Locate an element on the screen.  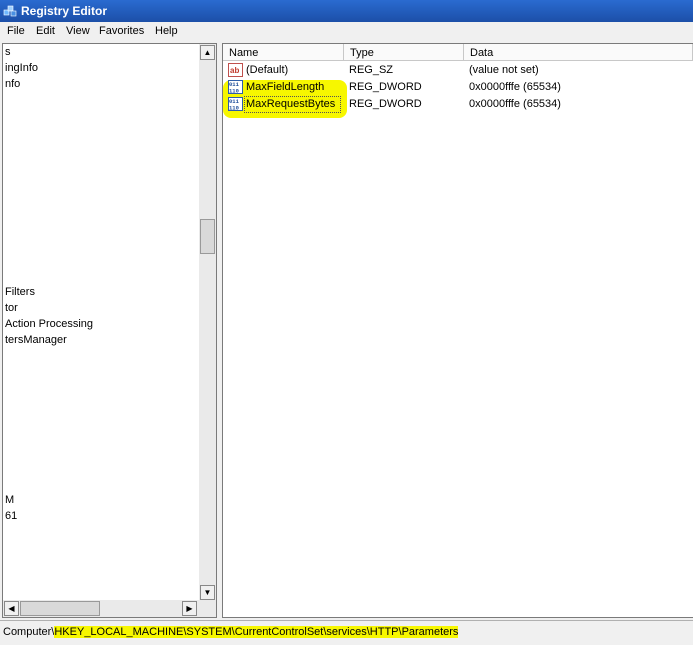
scroll-down-button: ▼ is located at coordinates (207, 592).